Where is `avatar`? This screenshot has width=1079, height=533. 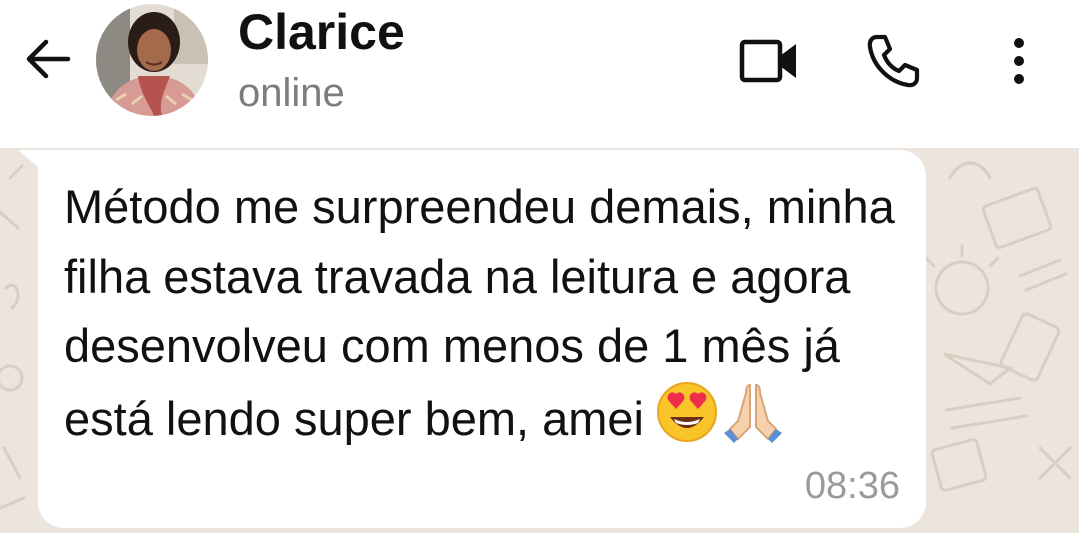 avatar is located at coordinates (152, 60).